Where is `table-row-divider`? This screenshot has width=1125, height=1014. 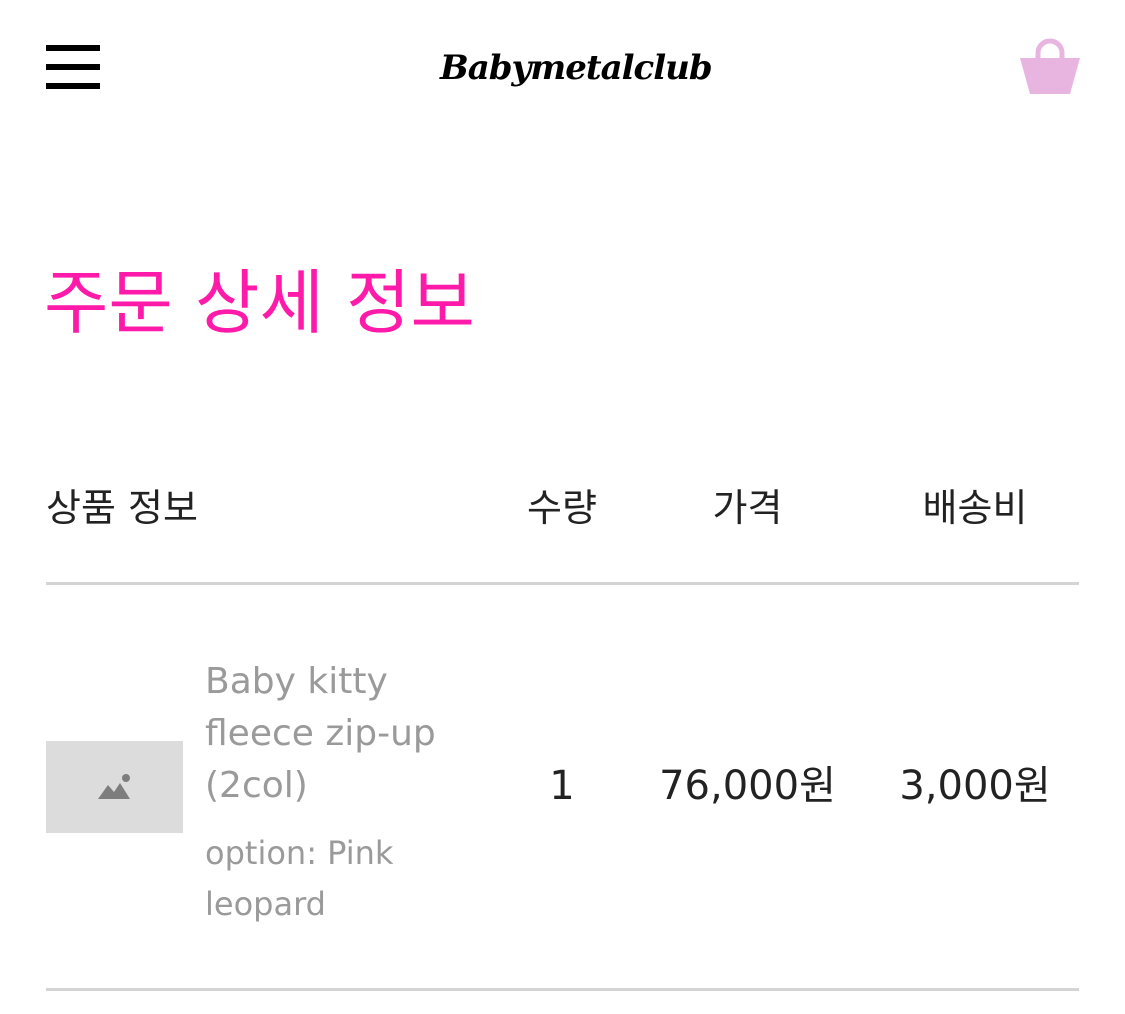 table-row-divider is located at coordinates (562, 989).